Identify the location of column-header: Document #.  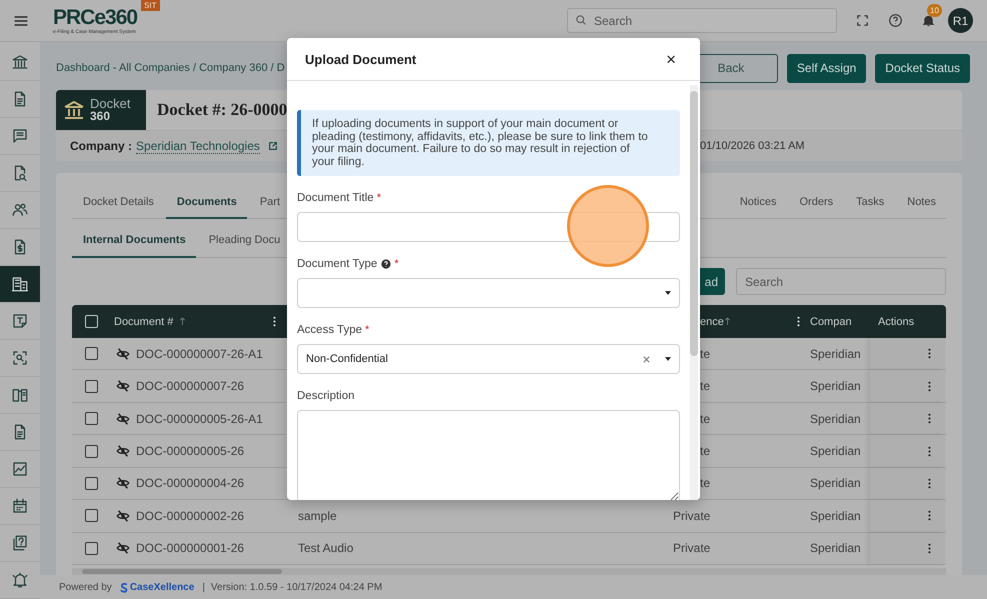
(144, 322).